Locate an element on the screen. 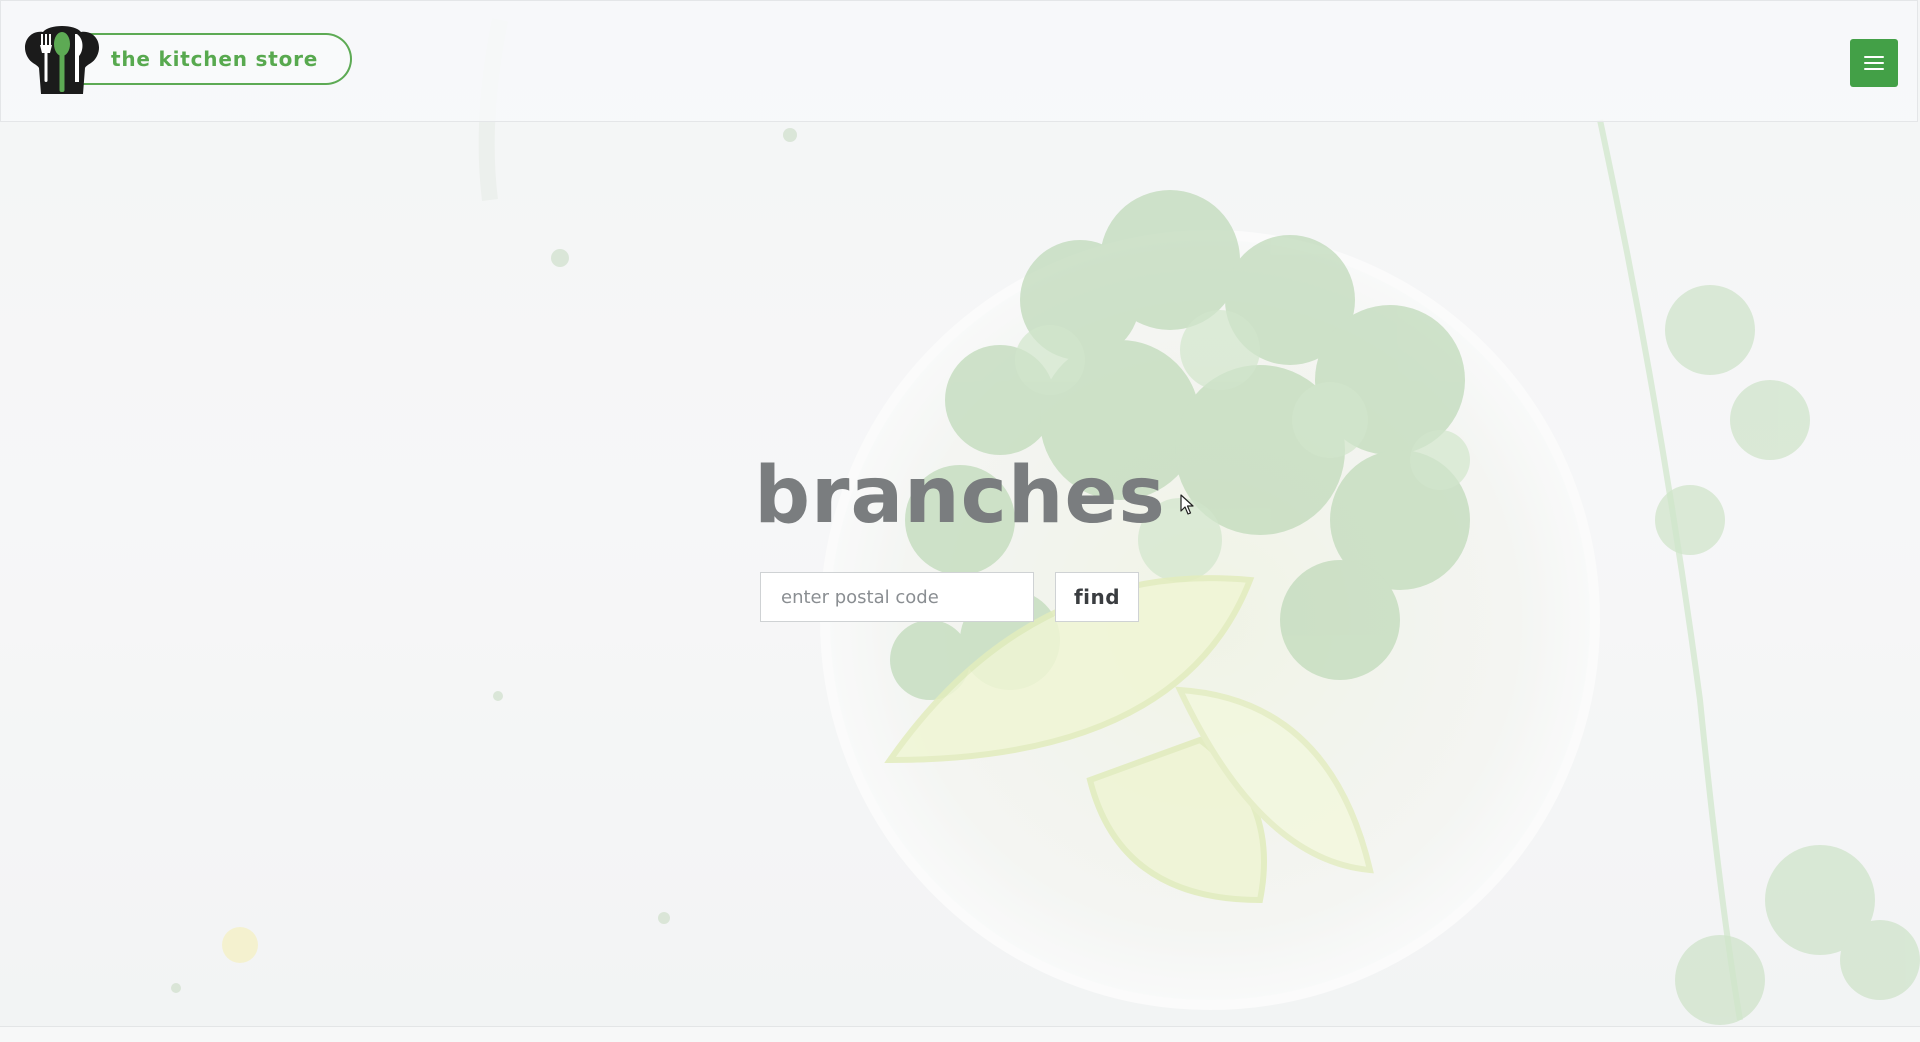 This screenshot has height=1042, width=1920. postal-code-input is located at coordinates (897, 597).